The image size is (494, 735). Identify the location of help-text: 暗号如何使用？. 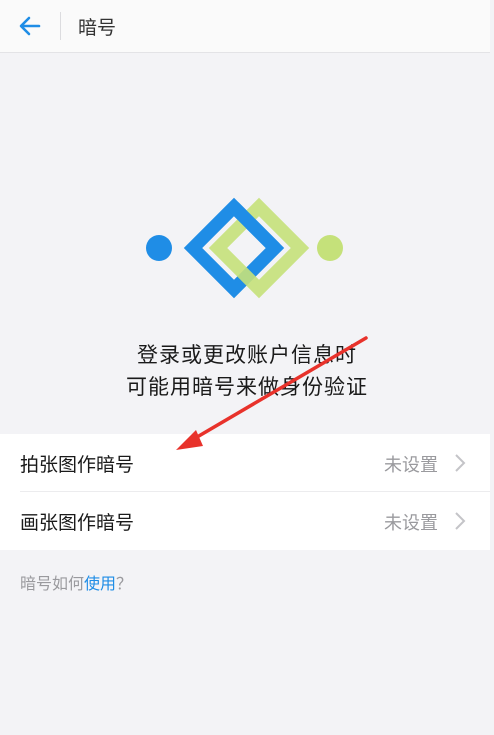
(76, 582).